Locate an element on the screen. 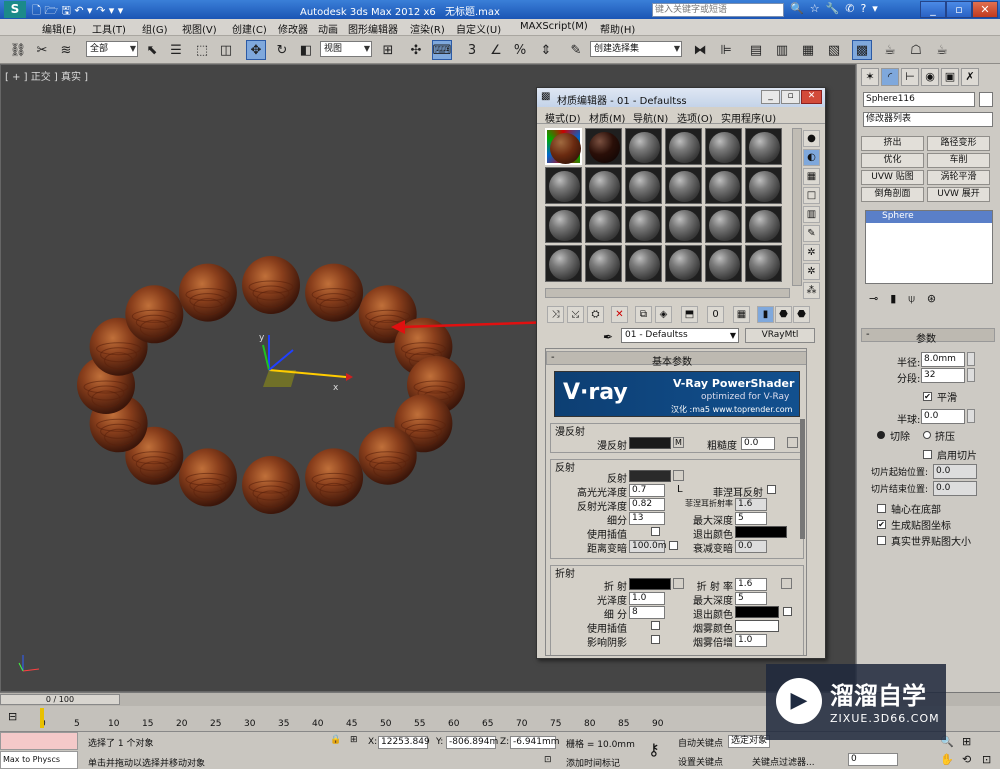  layer-manager-icon: ▤ is located at coordinates (756, 50).